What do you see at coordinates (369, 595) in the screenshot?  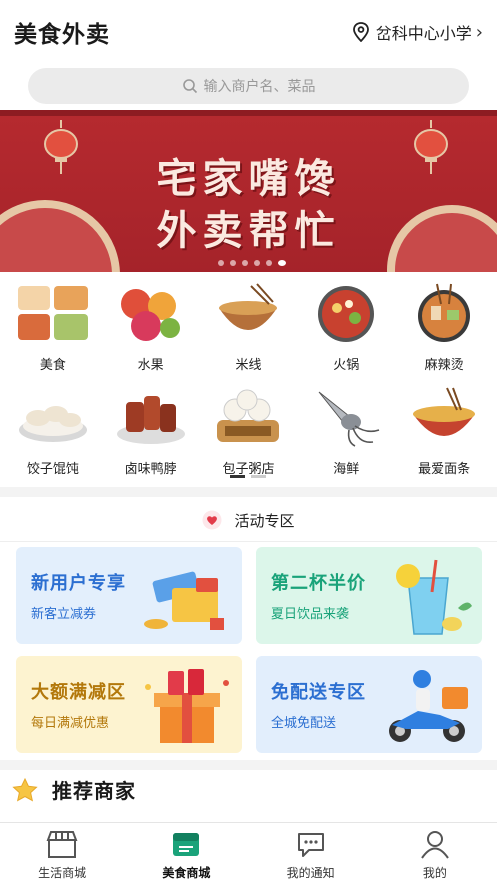 I see `promo-card-half-price-drink: 第二杯半价 夏日饮品来袭` at bounding box center [369, 595].